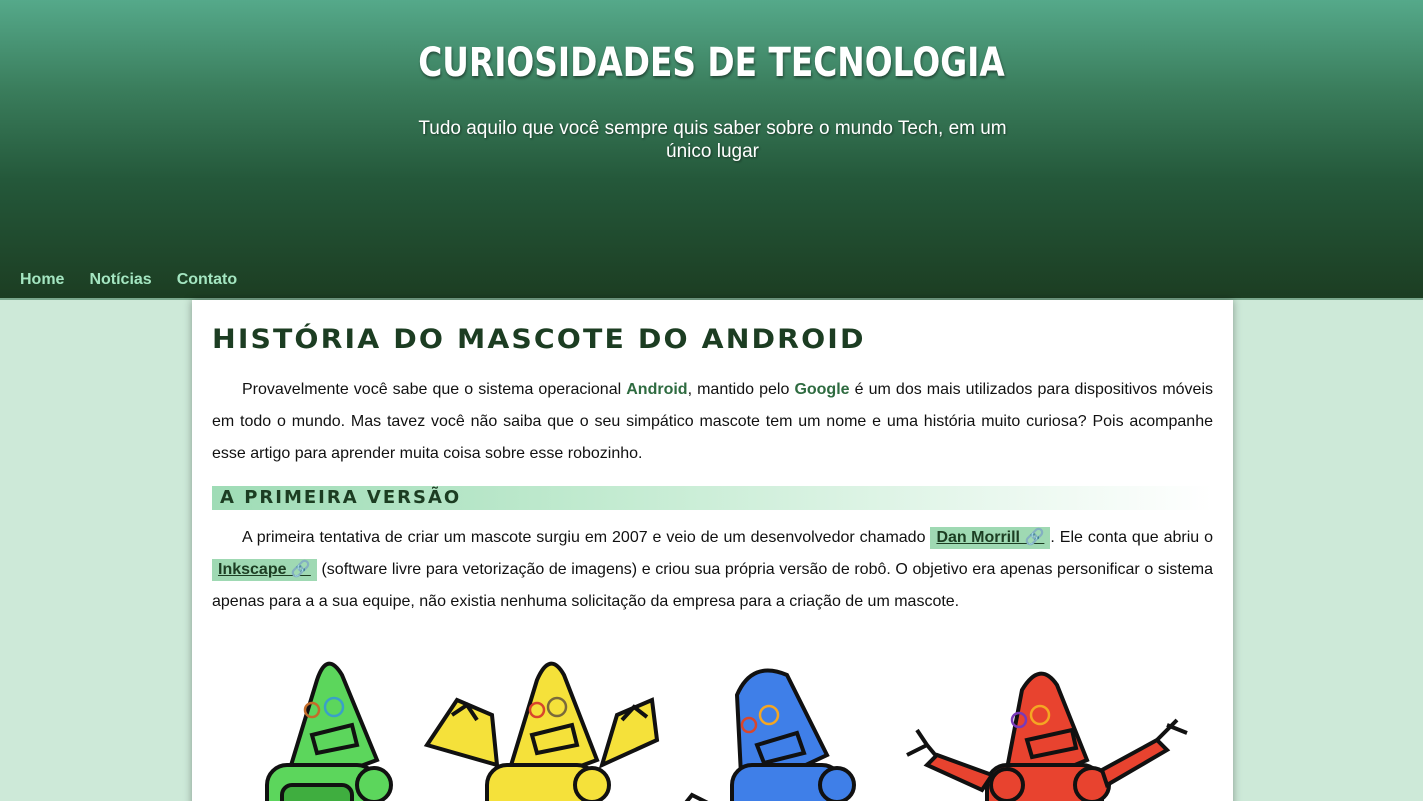 The width and height of the screenshot is (1423, 801). I want to click on nav-link-noticias: Notícias, so click(120, 280).